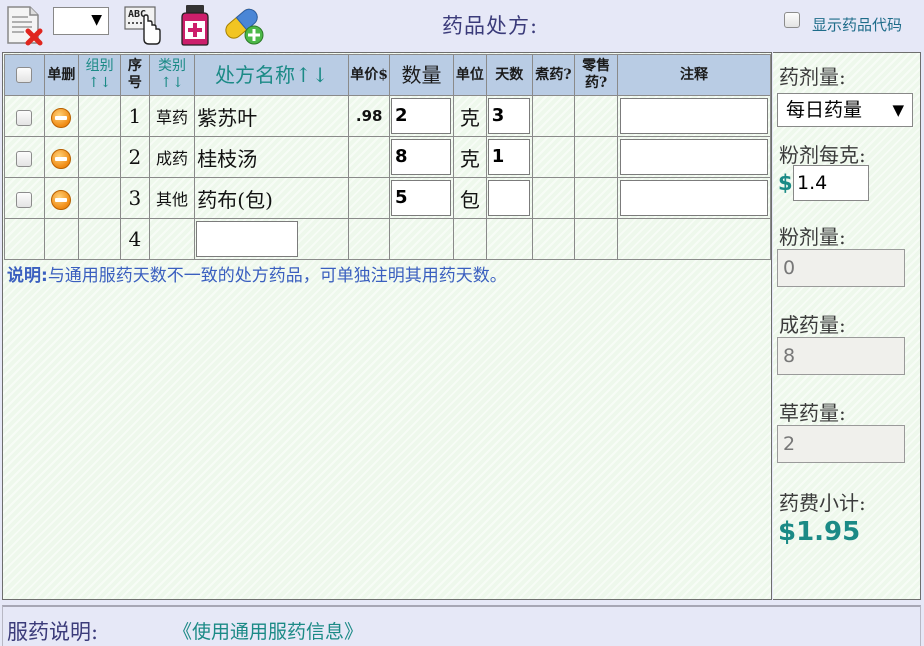  I want to click on category-cell: 其他, so click(172, 198).